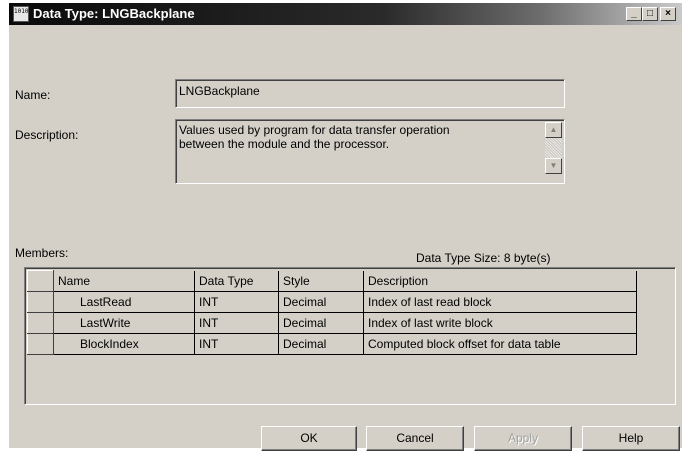  I want to click on member-name: LastRead, so click(124, 302).